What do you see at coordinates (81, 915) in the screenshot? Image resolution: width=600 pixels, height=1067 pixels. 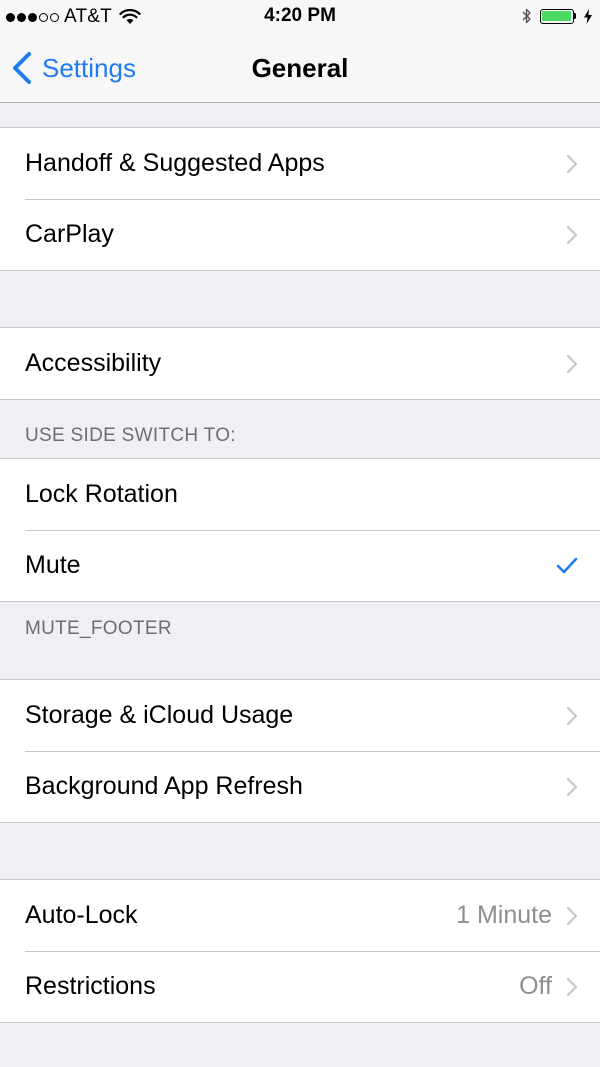 I see `row-label: Auto-Lock` at bounding box center [81, 915].